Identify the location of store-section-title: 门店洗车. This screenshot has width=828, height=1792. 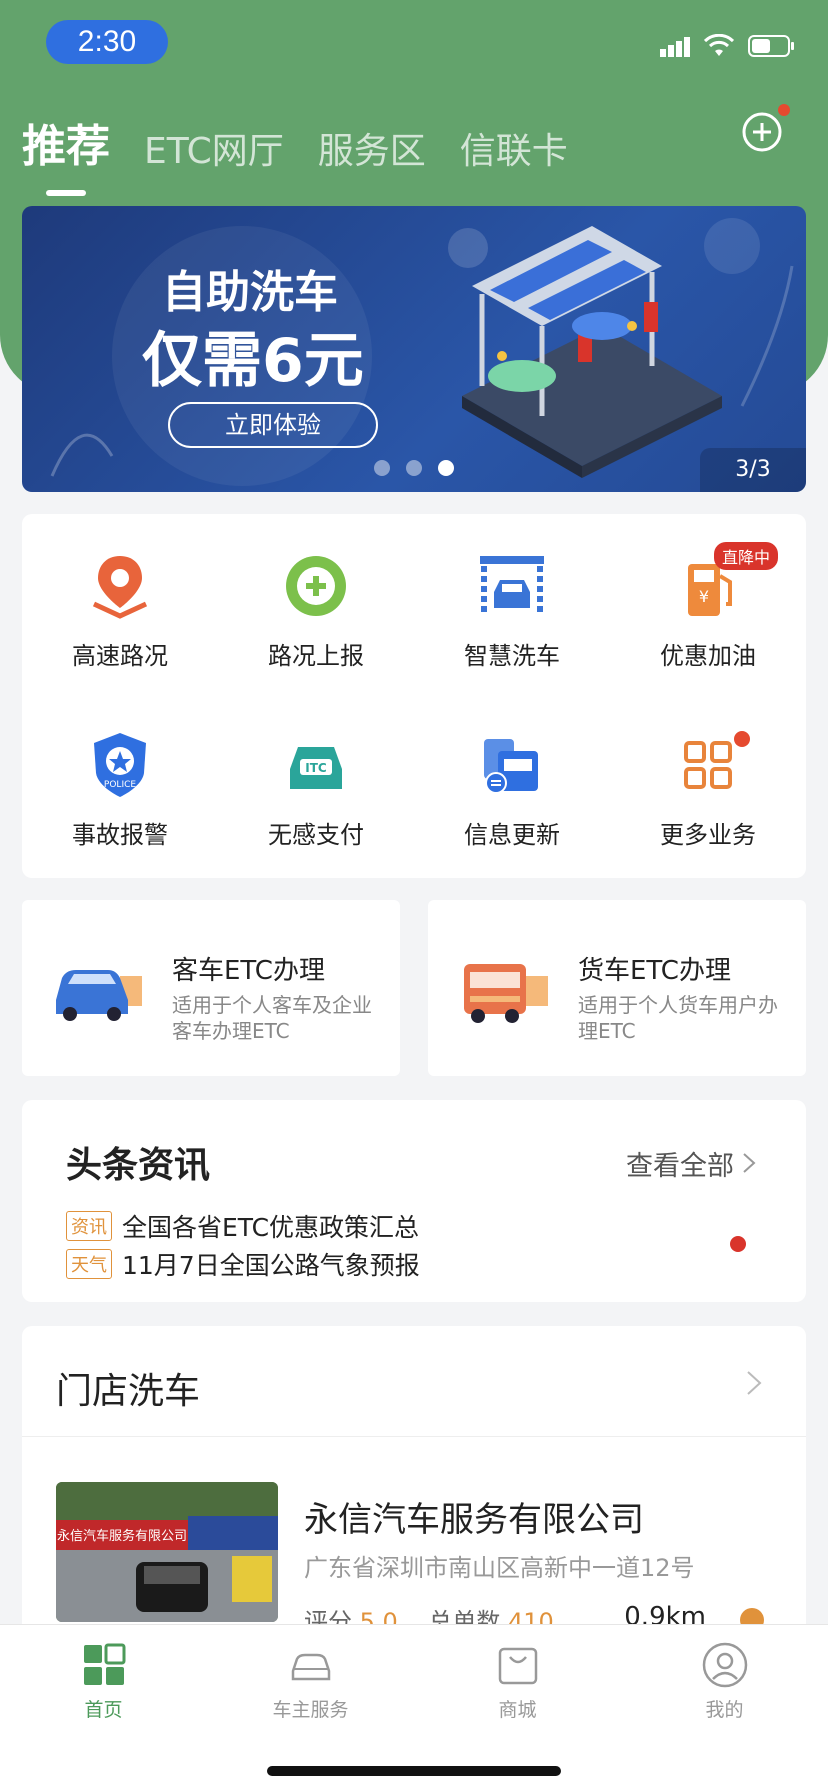
(128, 1391).